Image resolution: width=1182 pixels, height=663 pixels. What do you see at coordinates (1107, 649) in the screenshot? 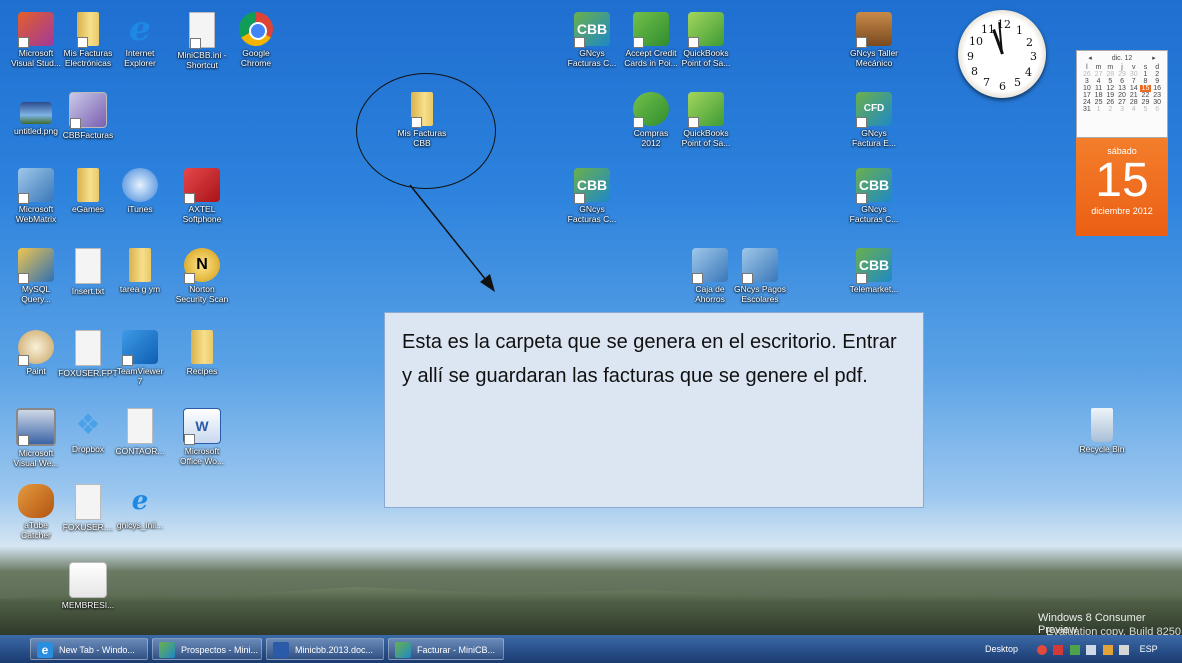
I see `network-icon` at bounding box center [1107, 649].